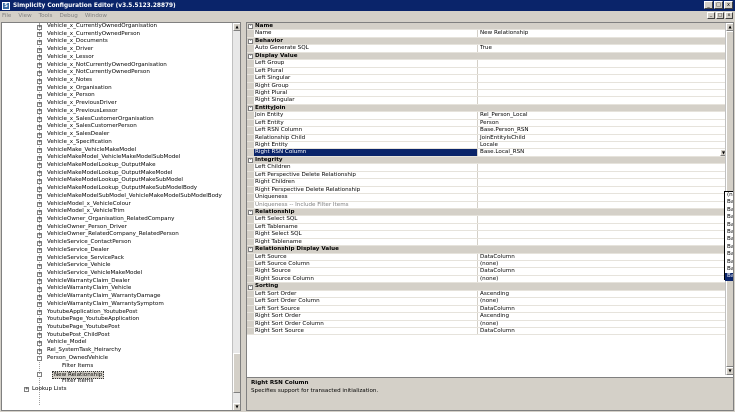  What do you see at coordinates (117, 297) in the screenshot?
I see `tree-item: + VehicleWarrantyClaim_WarrantyDamage` at bounding box center [117, 297].